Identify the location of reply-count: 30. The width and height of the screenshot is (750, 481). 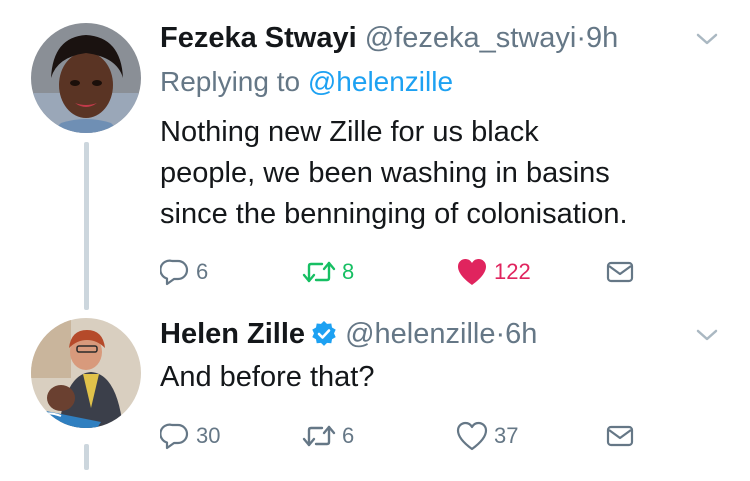
(208, 435).